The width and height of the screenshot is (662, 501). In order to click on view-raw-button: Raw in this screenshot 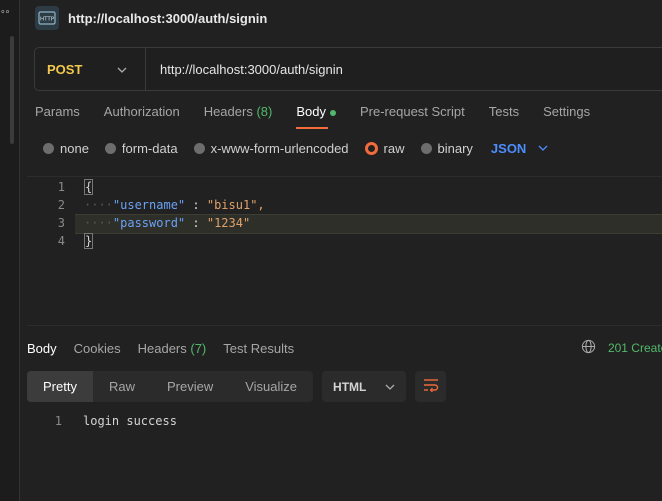, I will do `click(122, 386)`.